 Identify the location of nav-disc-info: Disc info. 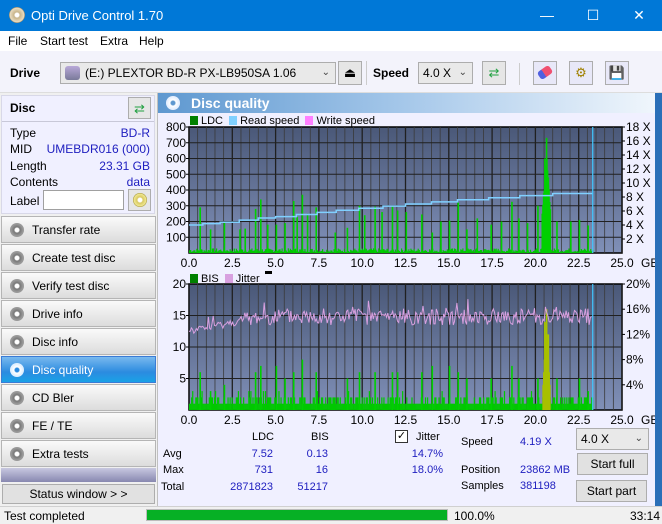
(78, 341).